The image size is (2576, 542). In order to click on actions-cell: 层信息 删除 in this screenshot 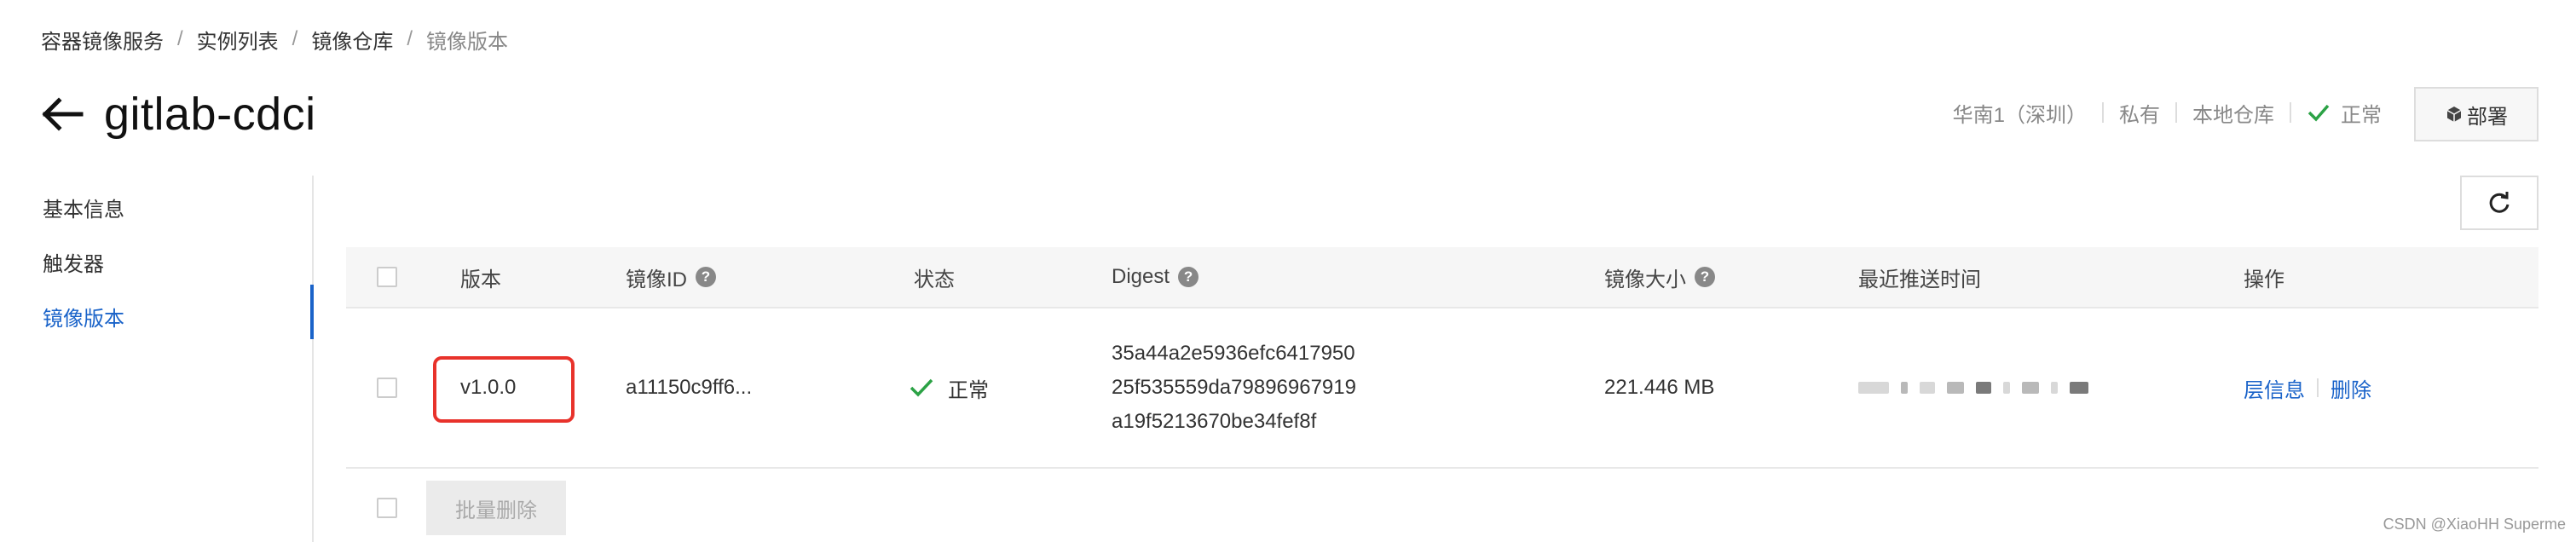, I will do `click(2307, 388)`.